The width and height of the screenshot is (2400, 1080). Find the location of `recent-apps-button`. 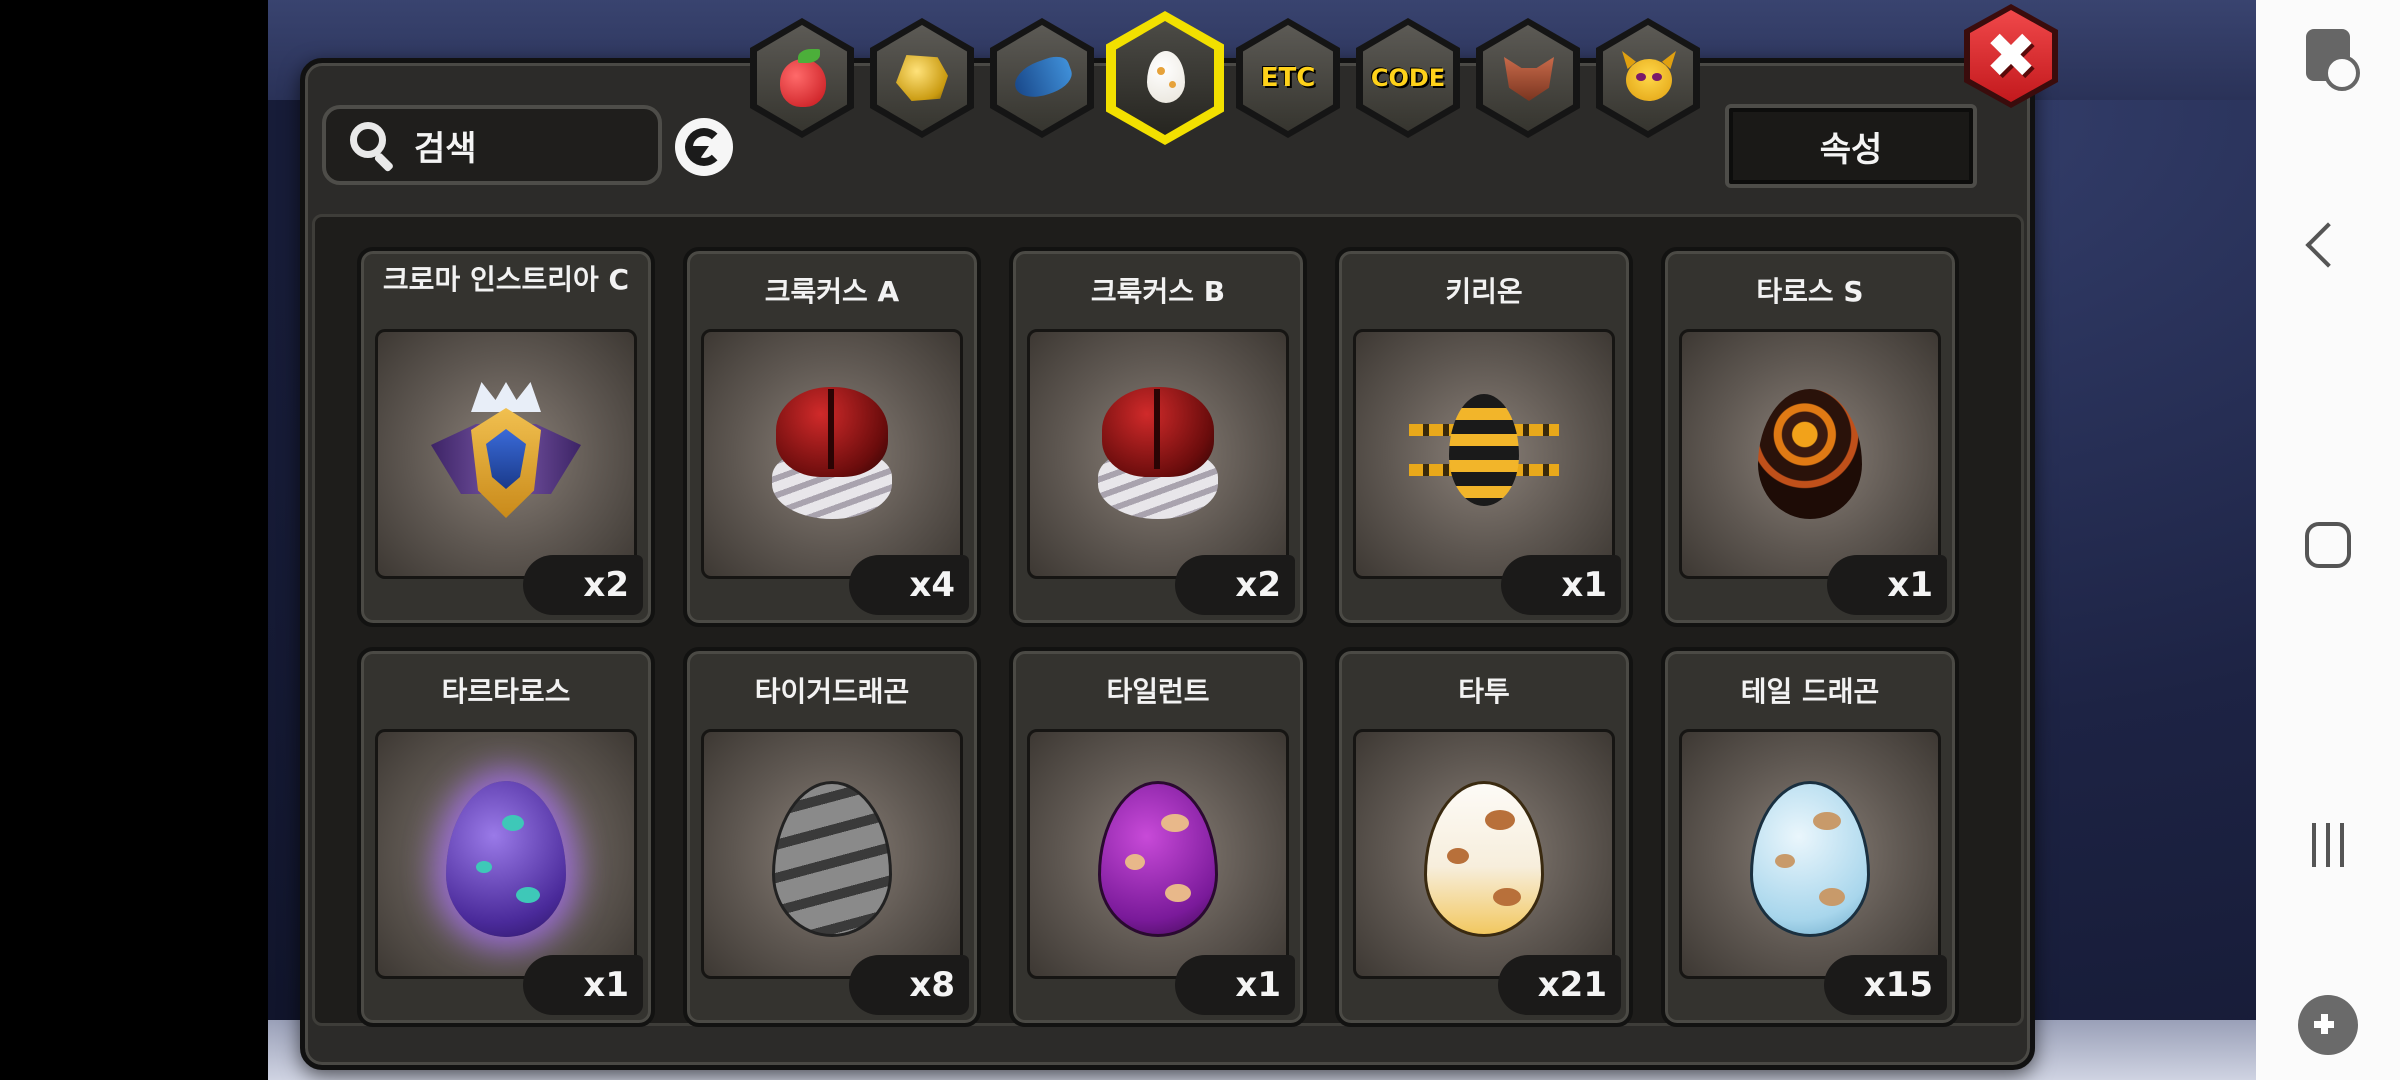

recent-apps-button is located at coordinates (2328, 845).